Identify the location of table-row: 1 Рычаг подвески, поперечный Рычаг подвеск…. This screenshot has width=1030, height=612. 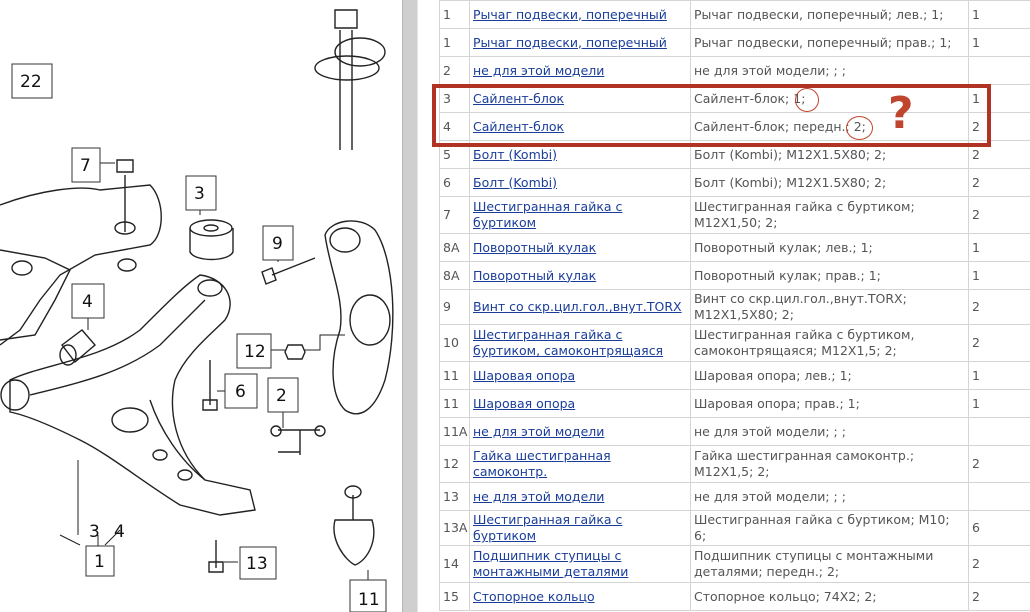
(734, 14).